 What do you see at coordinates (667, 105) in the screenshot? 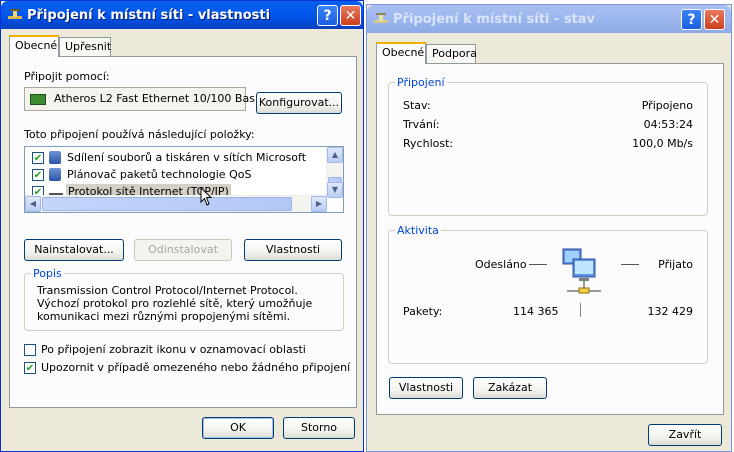
I see `status-value: Připojeno` at bounding box center [667, 105].